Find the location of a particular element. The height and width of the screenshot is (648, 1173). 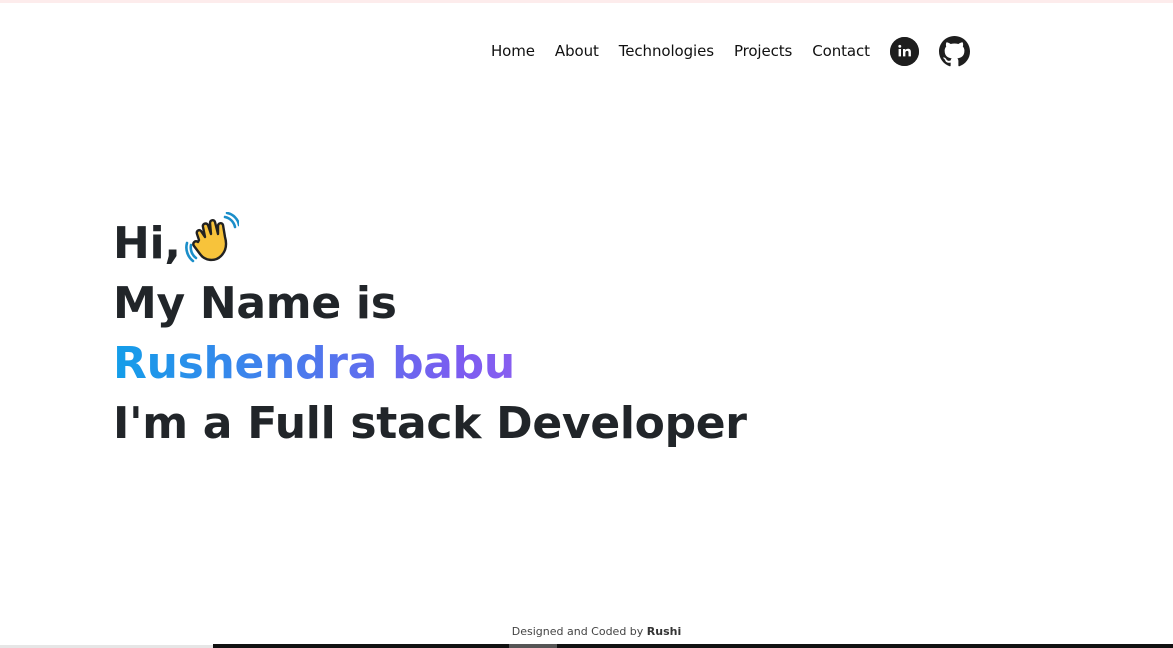

waving-hand-icon is located at coordinates (211, 237).